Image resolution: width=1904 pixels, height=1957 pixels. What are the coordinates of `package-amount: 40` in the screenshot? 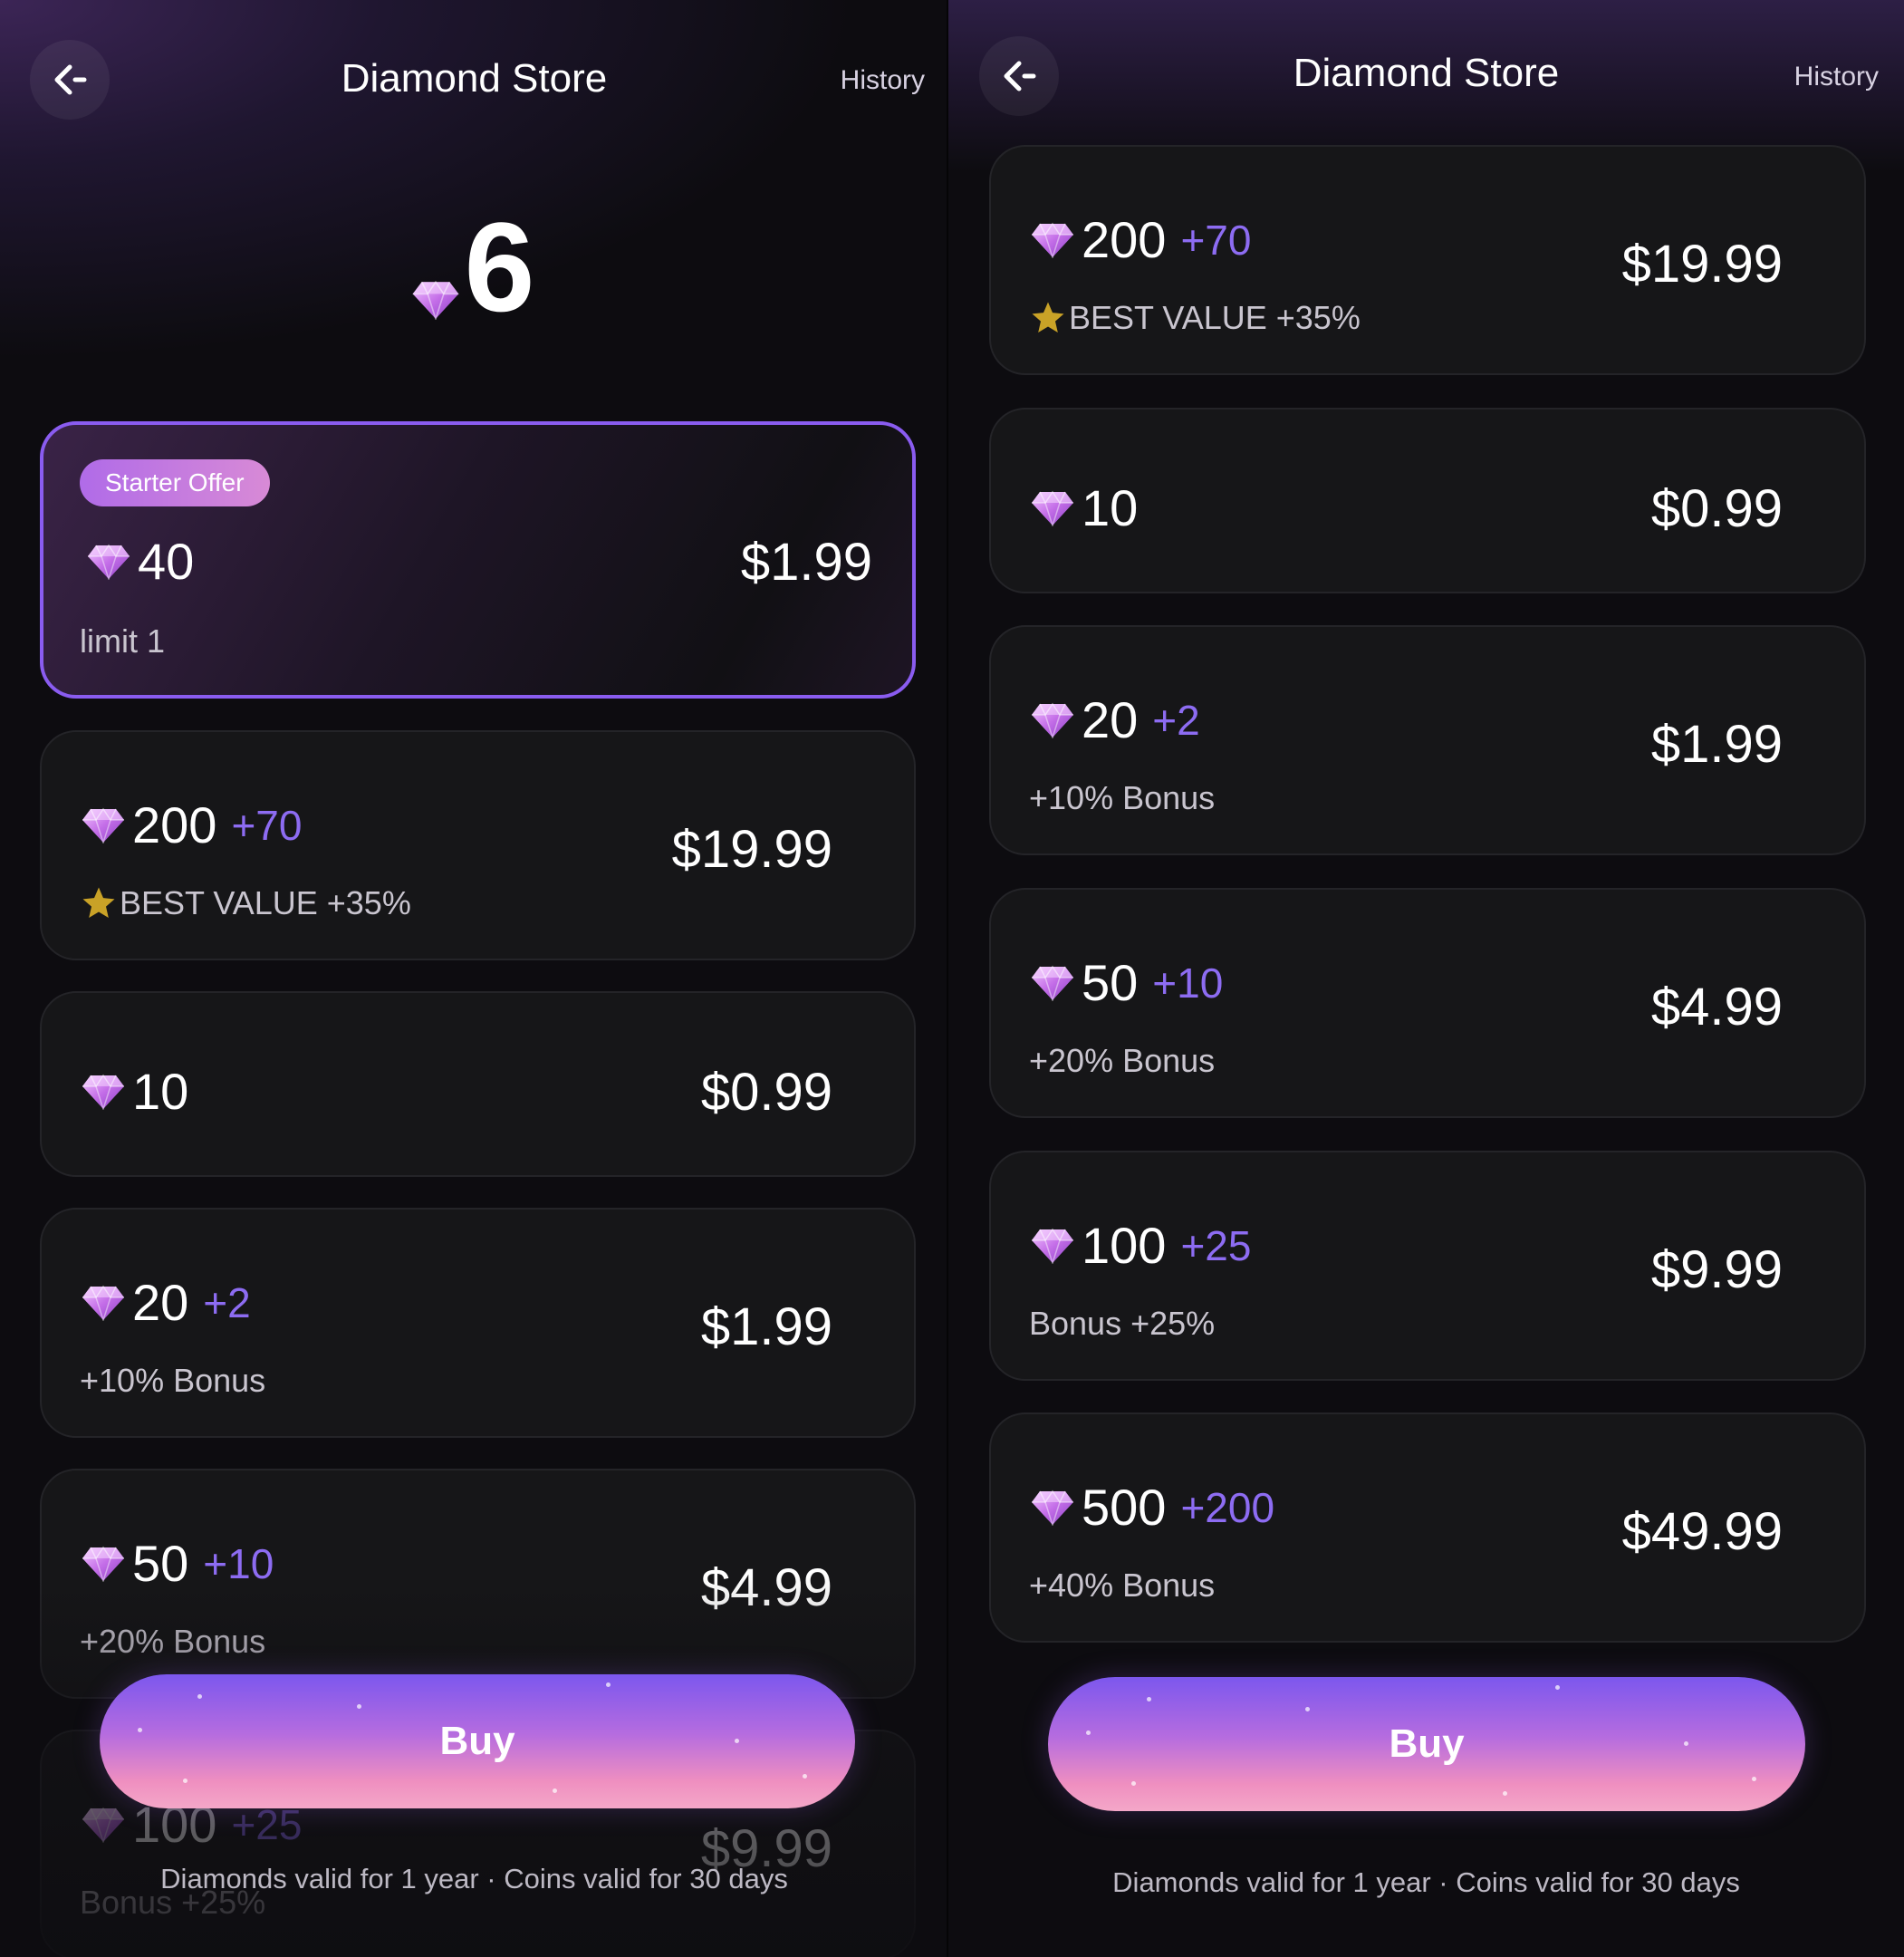 It's located at (140, 561).